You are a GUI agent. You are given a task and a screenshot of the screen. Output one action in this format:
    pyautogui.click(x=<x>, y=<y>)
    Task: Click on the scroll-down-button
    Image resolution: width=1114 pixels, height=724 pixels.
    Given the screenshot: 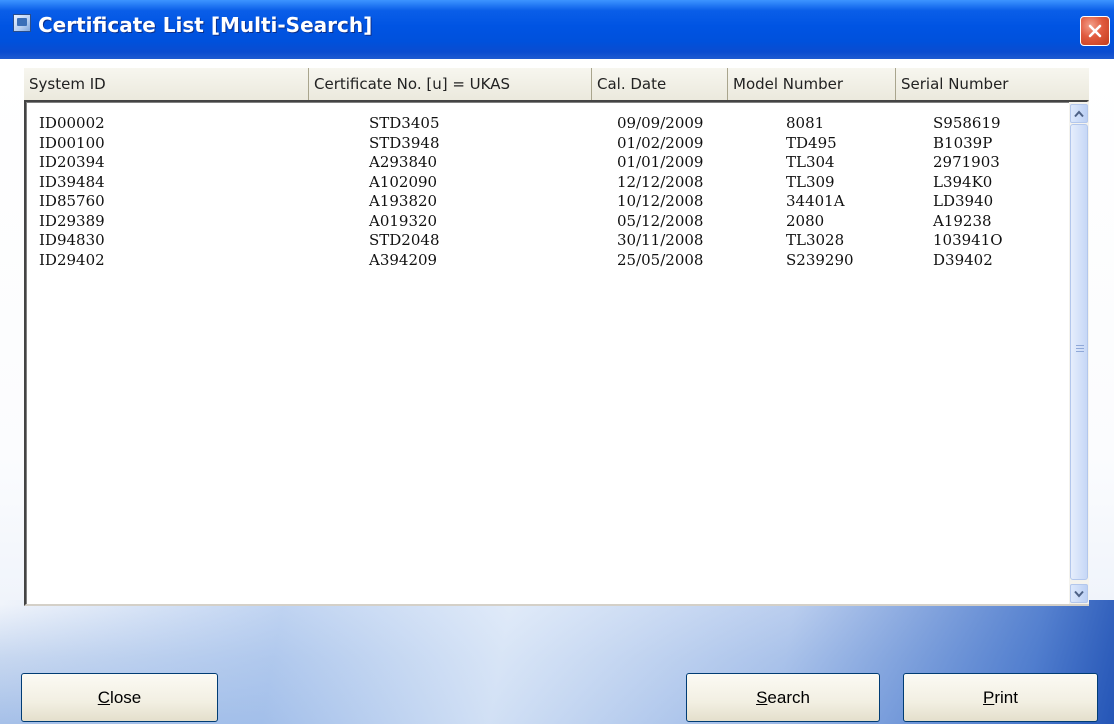 What is the action you would take?
    pyautogui.click(x=1079, y=593)
    